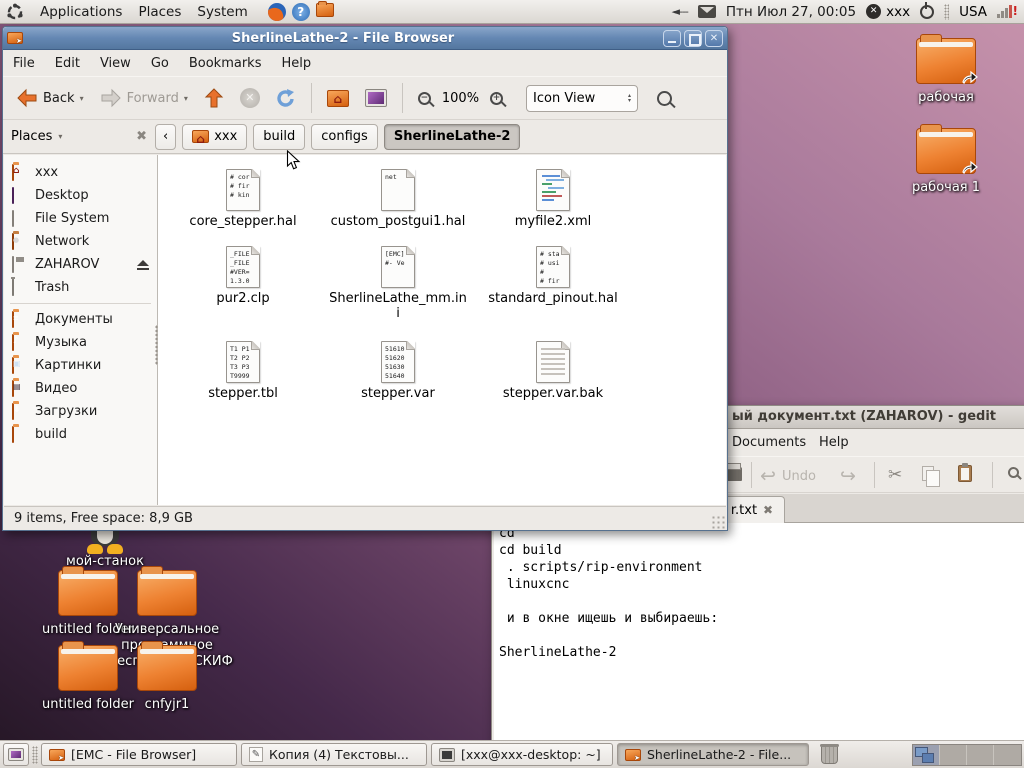 This screenshot has height=768, width=1024. What do you see at coordinates (80, 388) in the screenshot?
I see `sidebar-item-video: ▤ Видео` at bounding box center [80, 388].